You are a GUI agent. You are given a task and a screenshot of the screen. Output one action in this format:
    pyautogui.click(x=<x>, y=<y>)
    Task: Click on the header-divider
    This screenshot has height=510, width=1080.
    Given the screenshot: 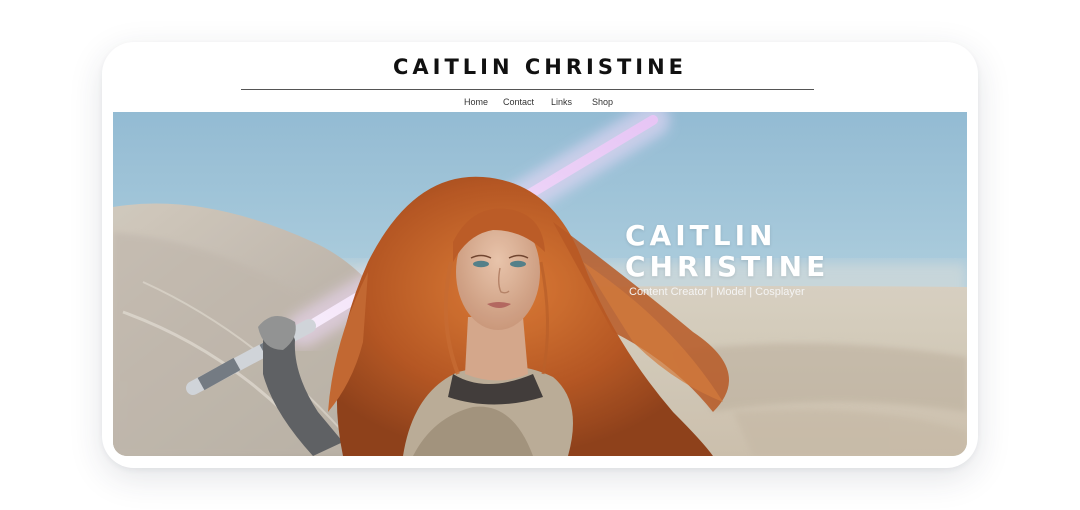 What is the action you would take?
    pyautogui.click(x=527, y=89)
    